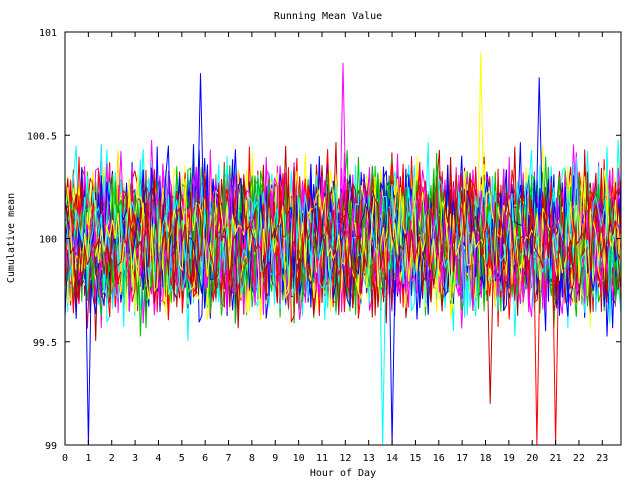 The image size is (640, 480). Describe the element at coordinates (45, 343) in the screenshot. I see `y-tick-label: 99.5` at that location.